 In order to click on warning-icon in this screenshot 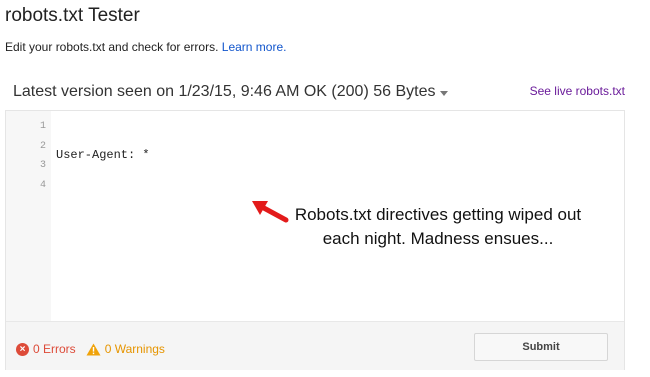, I will do `click(93, 349)`.